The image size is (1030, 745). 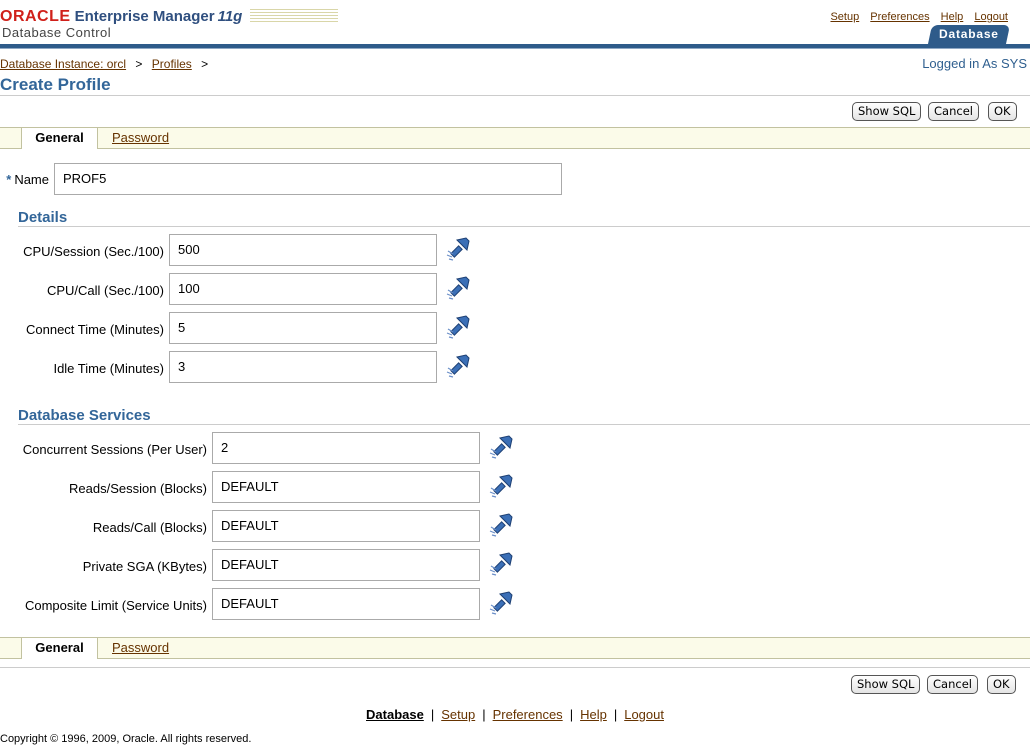 What do you see at coordinates (59, 648) in the screenshot?
I see `tab-general-bottom: General` at bounding box center [59, 648].